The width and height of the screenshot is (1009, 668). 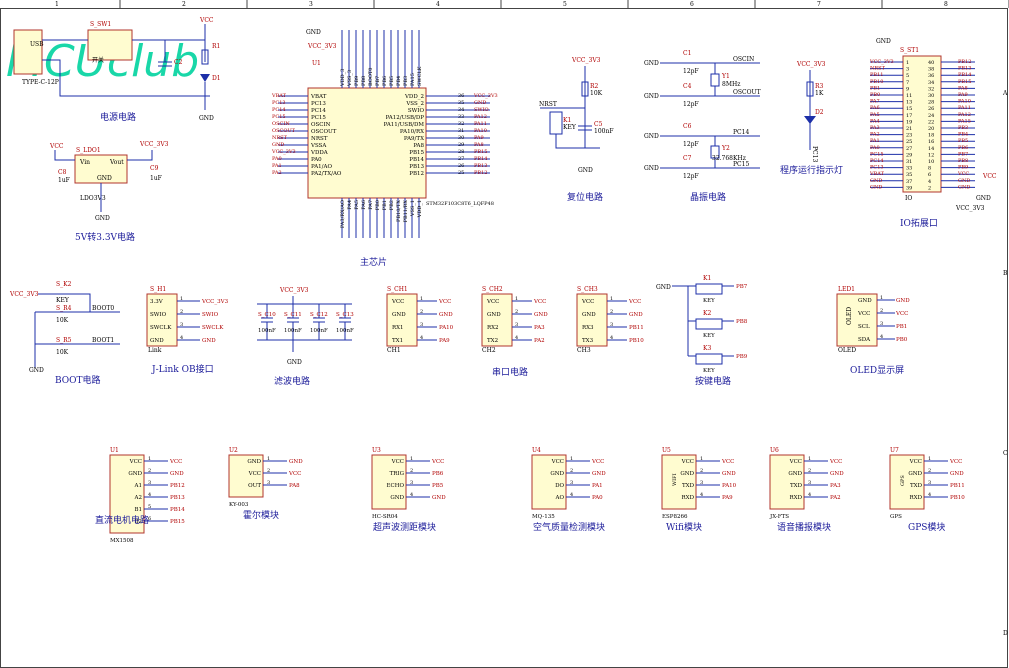 I want to click on mcu-net-right: PB12, so click(x=480, y=173).